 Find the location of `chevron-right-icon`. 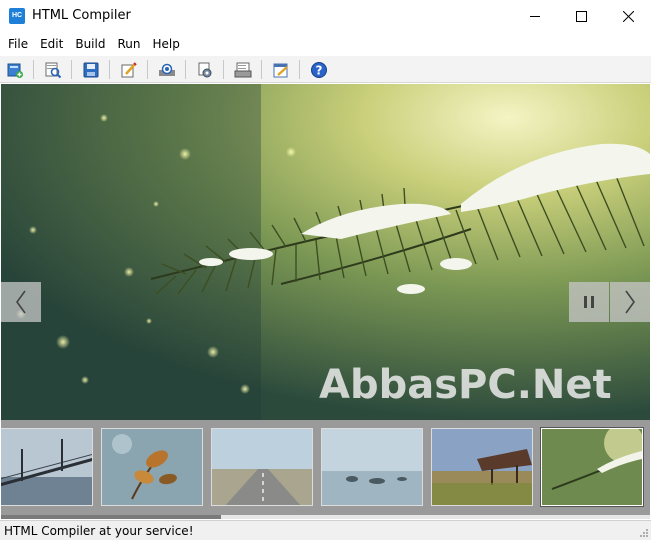

chevron-right-icon is located at coordinates (630, 302).